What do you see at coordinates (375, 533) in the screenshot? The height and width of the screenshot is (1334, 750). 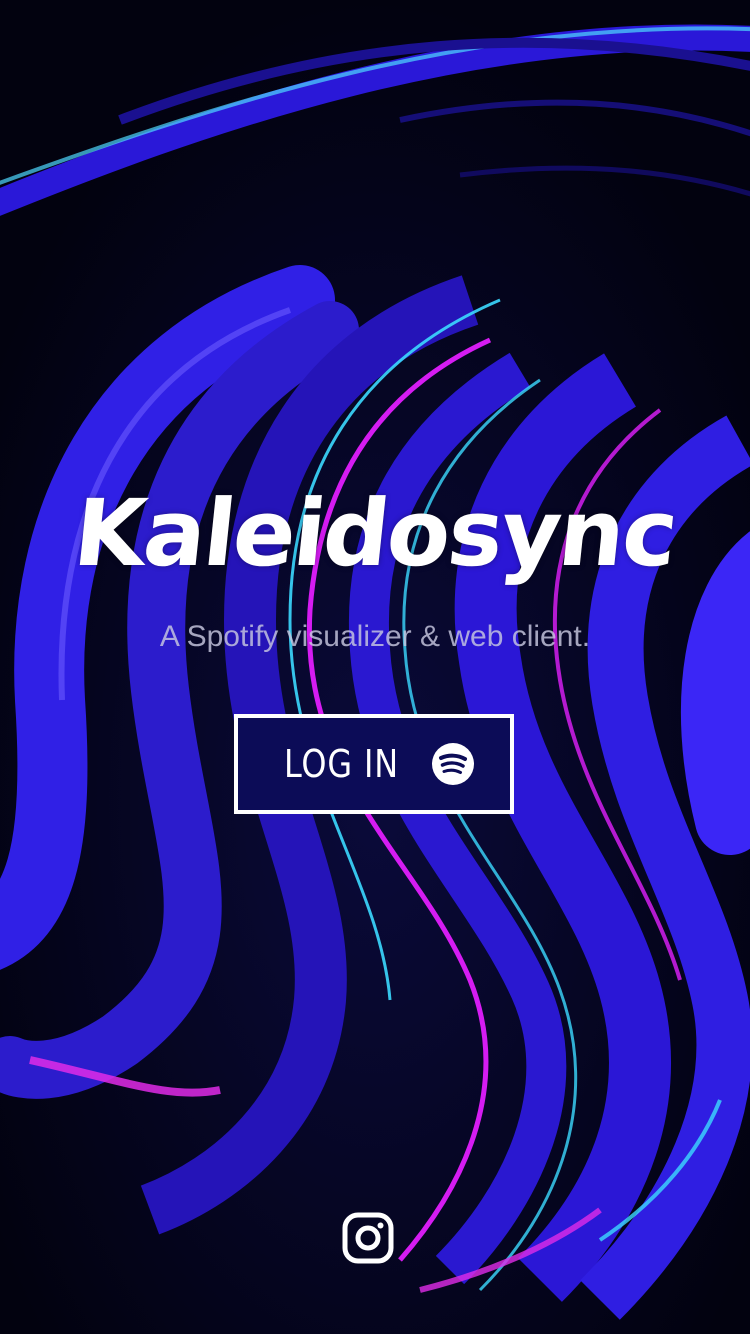 I see `app-logo: Kaleidosync` at bounding box center [375, 533].